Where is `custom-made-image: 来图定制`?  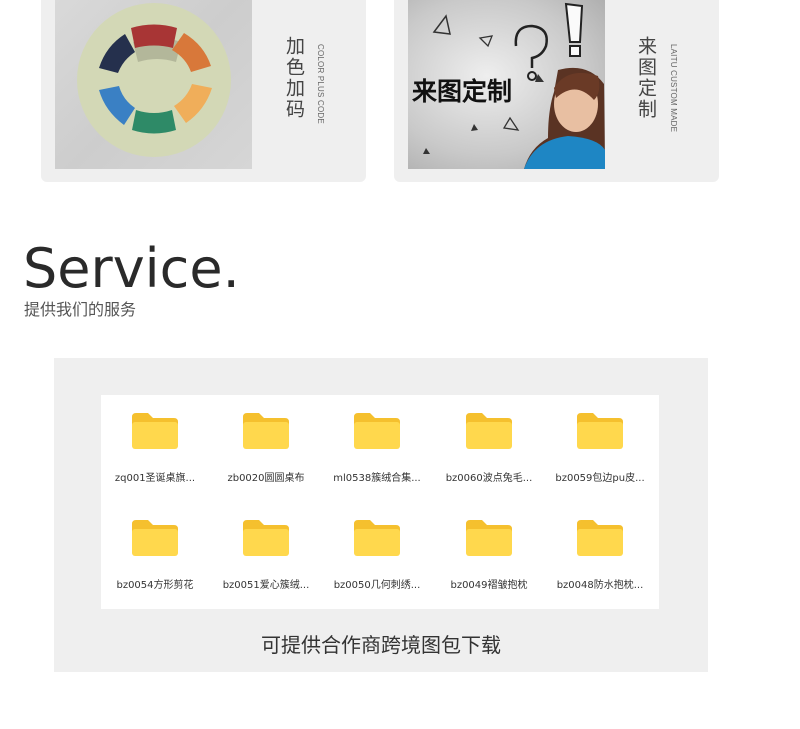
custom-made-image: 来图定制 is located at coordinates (506, 84).